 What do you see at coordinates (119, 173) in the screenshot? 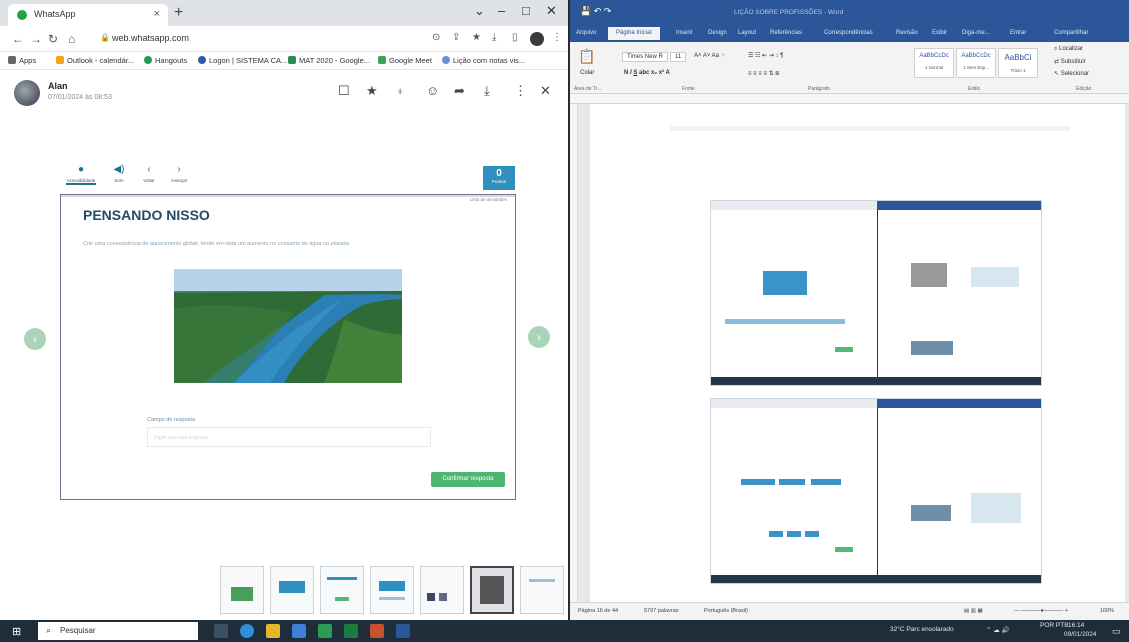
I see `sound-button: ◀) Som` at bounding box center [119, 173].